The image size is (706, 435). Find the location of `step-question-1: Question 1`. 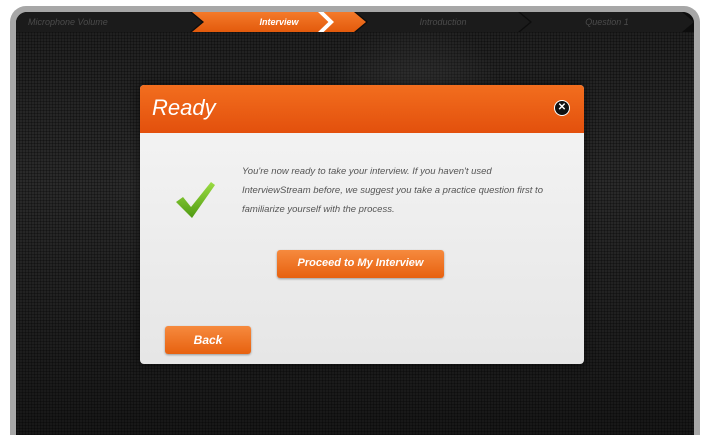

step-question-1: Question 1 is located at coordinates (607, 22).